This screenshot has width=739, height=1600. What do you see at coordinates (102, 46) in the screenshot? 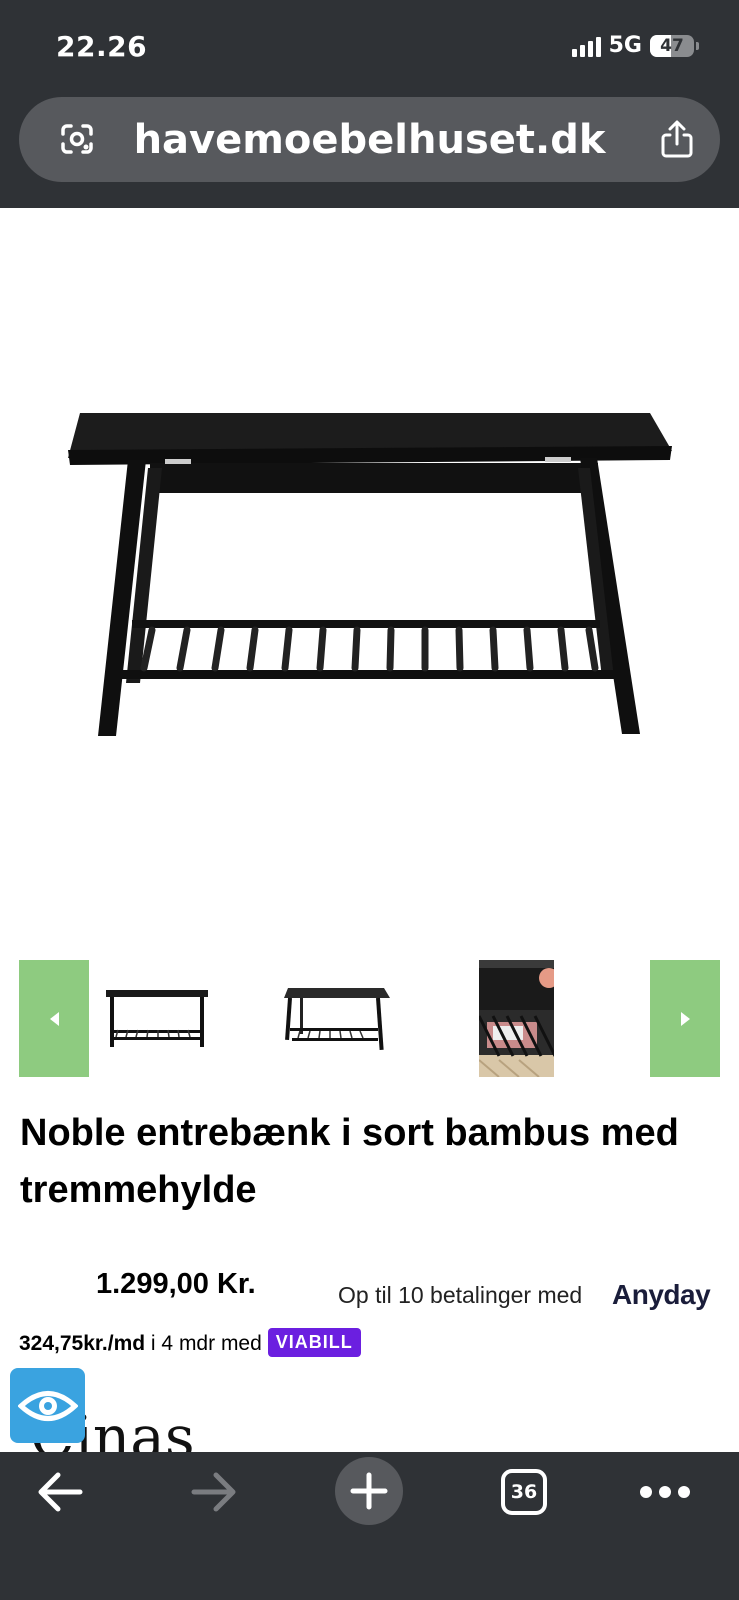
I see `status-time: 22.26` at bounding box center [102, 46].